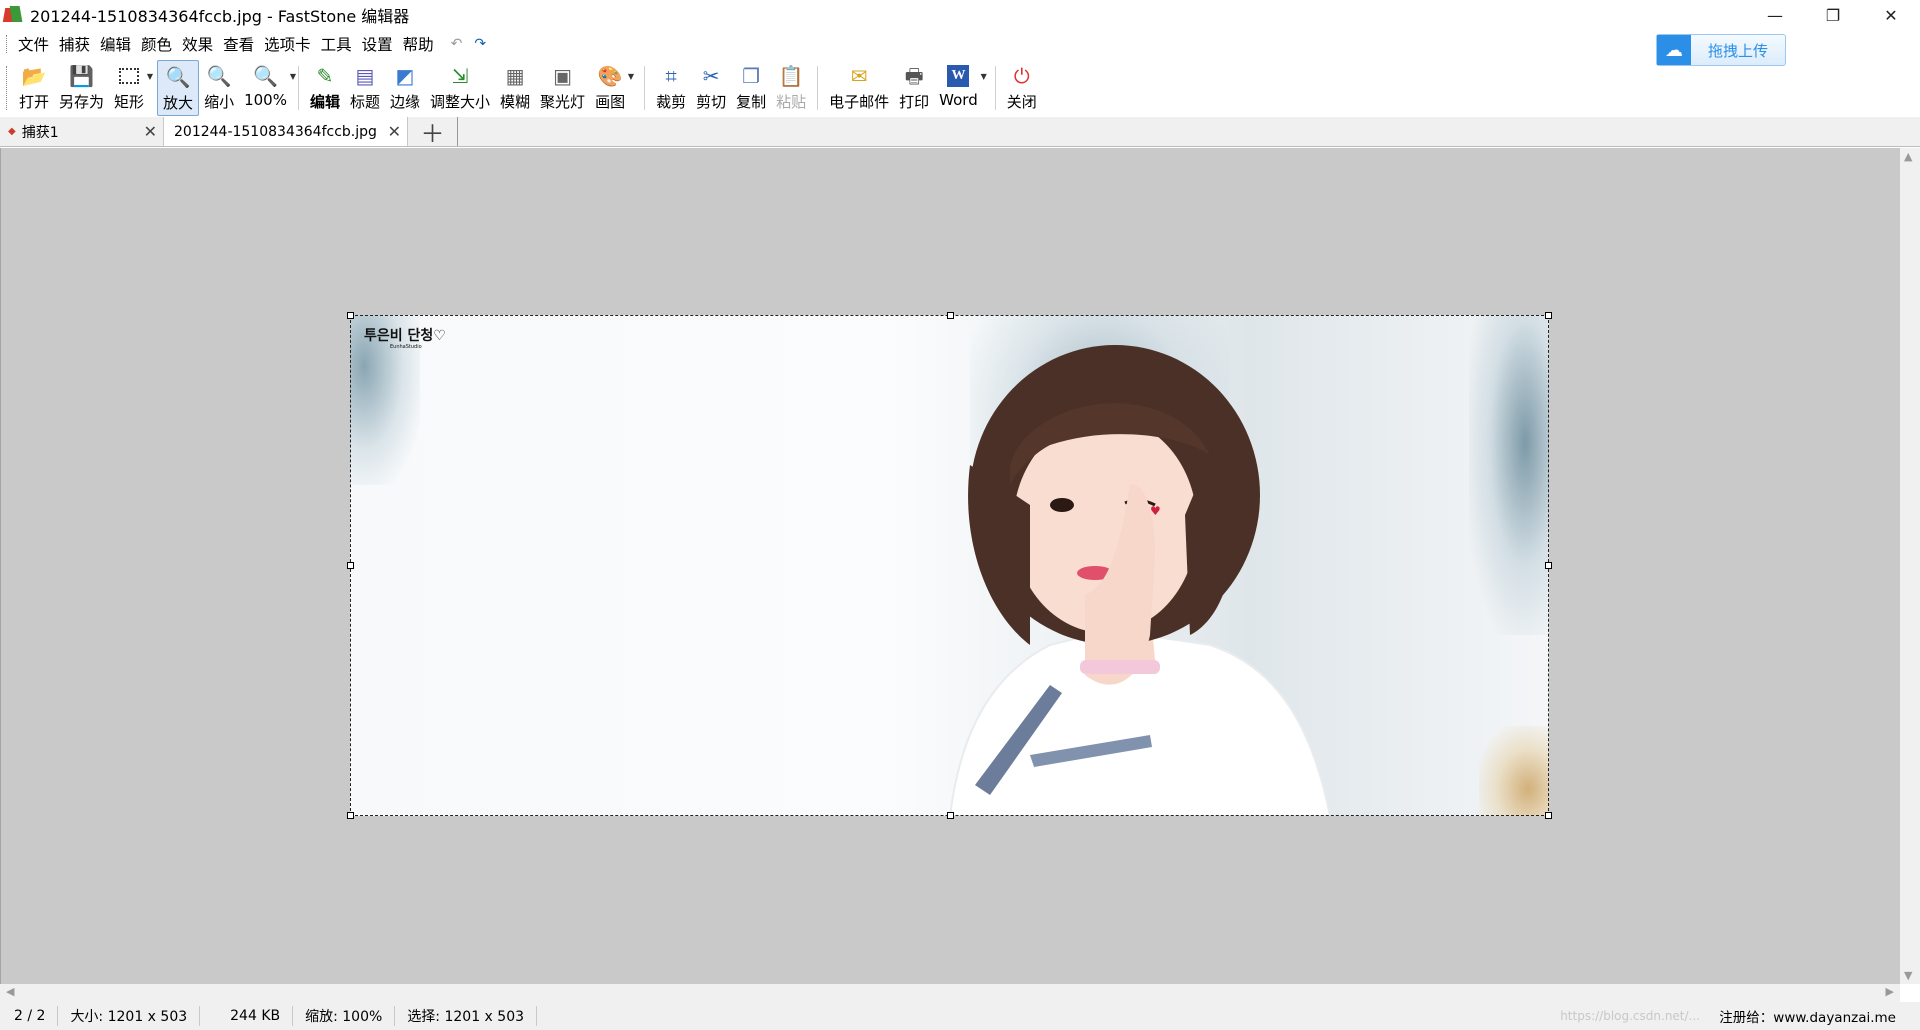 This screenshot has height=1030, width=1920. I want to click on resize-button: ⇲ 调整大小, so click(460, 88).